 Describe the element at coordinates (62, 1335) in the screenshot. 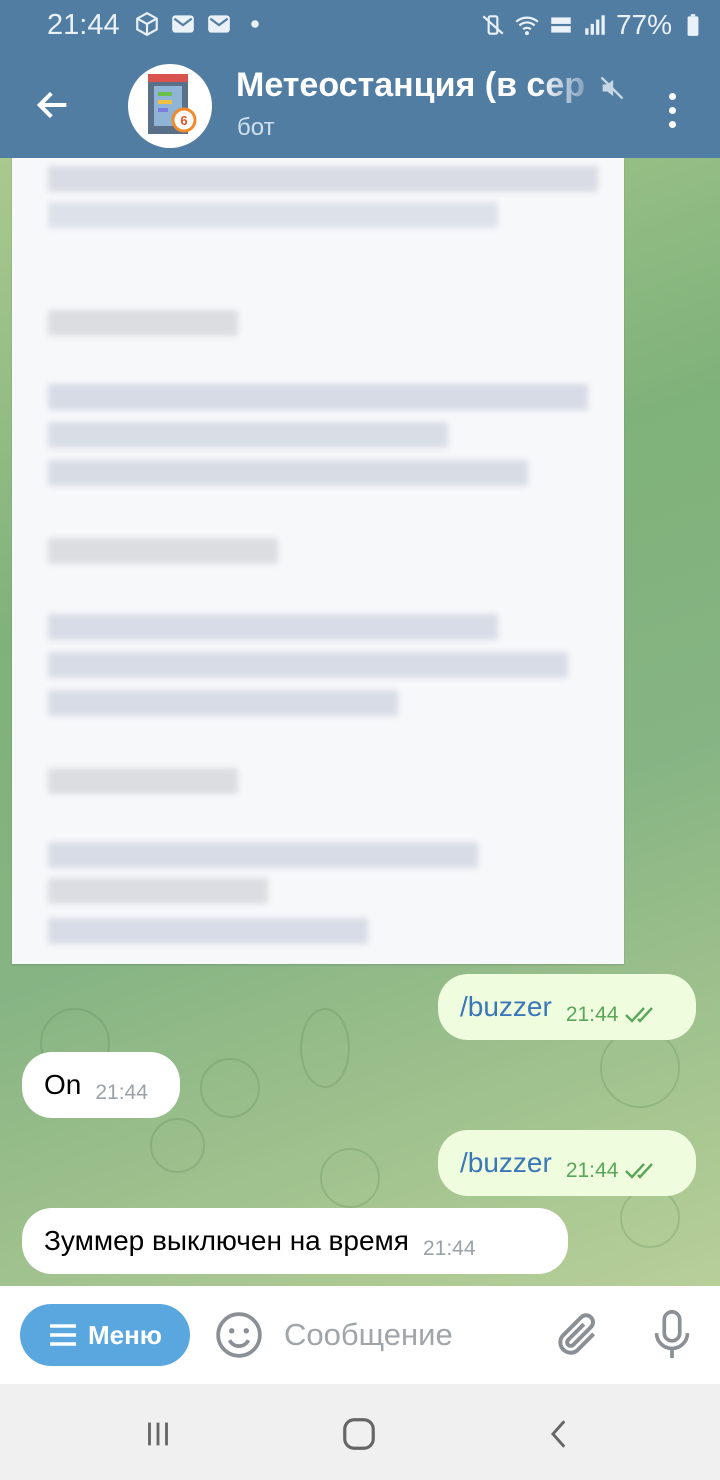

I see `hamburger-menu-icon` at that location.